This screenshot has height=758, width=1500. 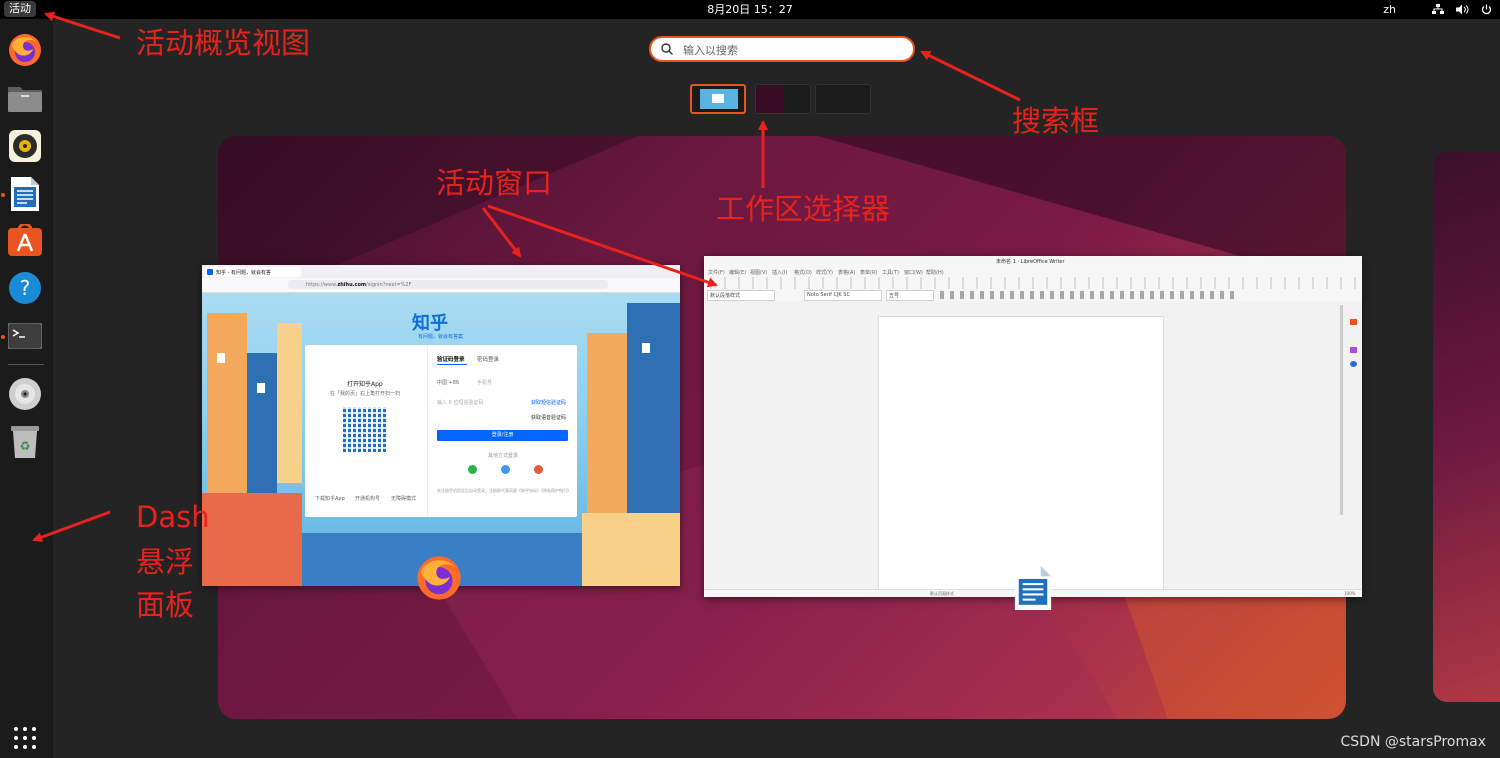 What do you see at coordinates (504, 490) in the screenshot?
I see `terms-text: 未注册手机验证后自动登录，注册即代表同意《知乎协议》《隐私保护指引》` at bounding box center [504, 490].